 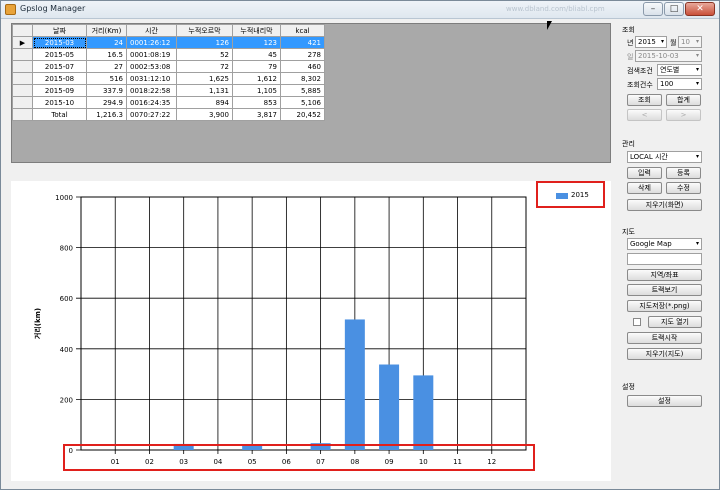 I want to click on track-start-button: 트랙시작, so click(x=664, y=338).